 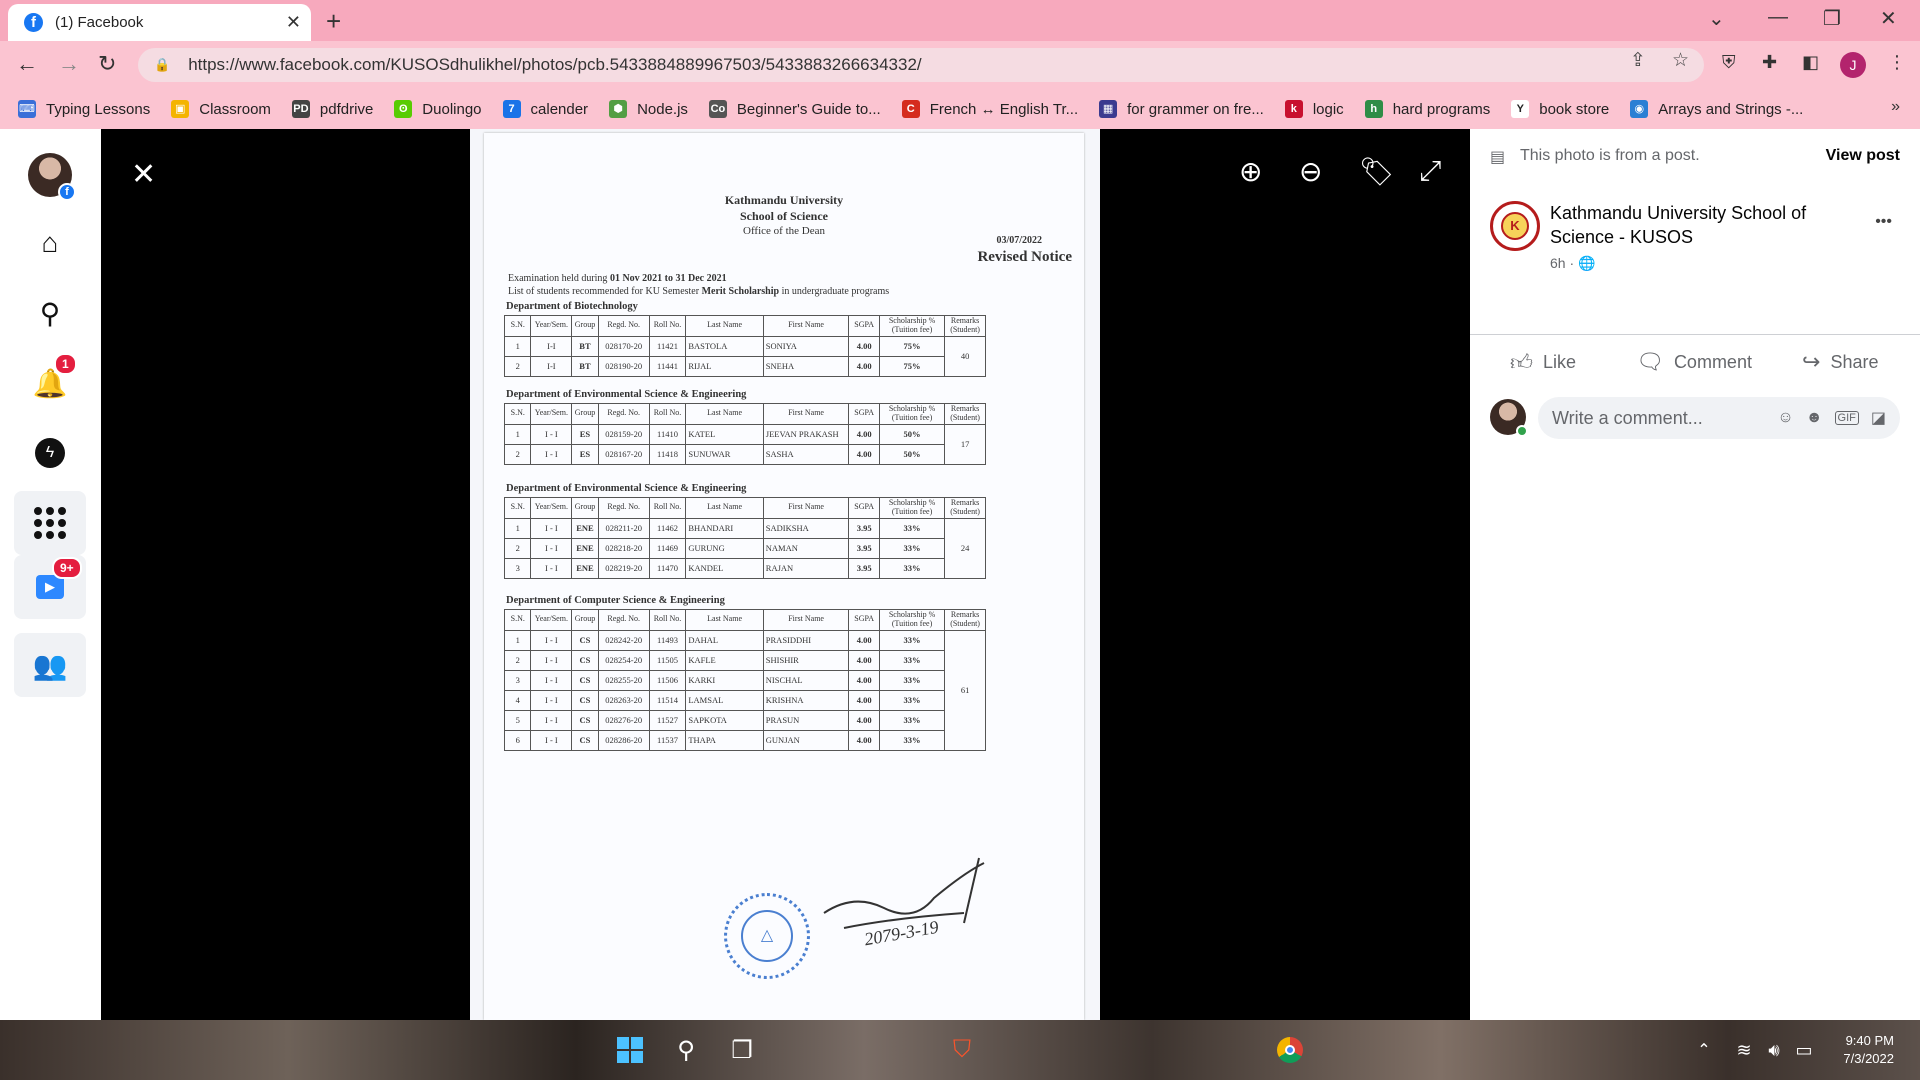 I want to click on new-tab-button: +, so click(x=333, y=21).